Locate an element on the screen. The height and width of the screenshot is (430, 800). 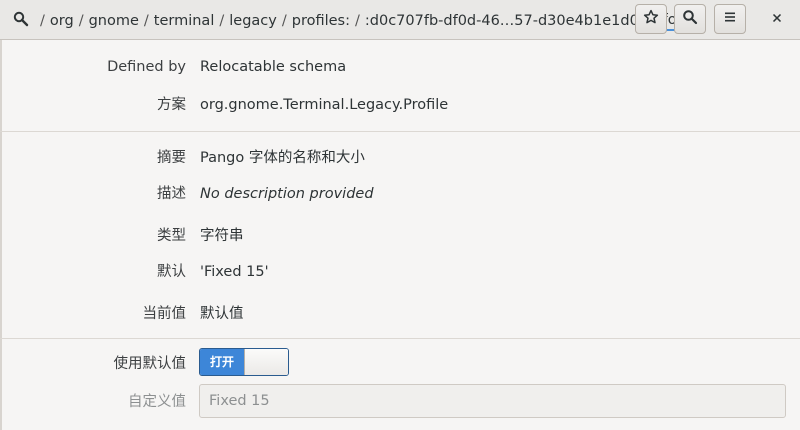
defined-by-value: Relocatable schema is located at coordinates (273, 67).